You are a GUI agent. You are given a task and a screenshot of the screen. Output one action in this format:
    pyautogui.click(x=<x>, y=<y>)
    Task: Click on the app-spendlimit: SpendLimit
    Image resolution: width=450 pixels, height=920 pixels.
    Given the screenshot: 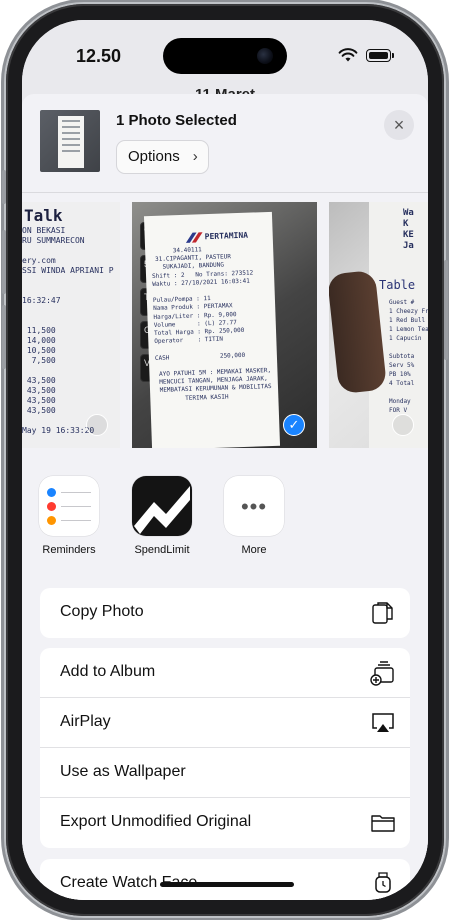 What is the action you would take?
    pyautogui.click(x=162, y=516)
    